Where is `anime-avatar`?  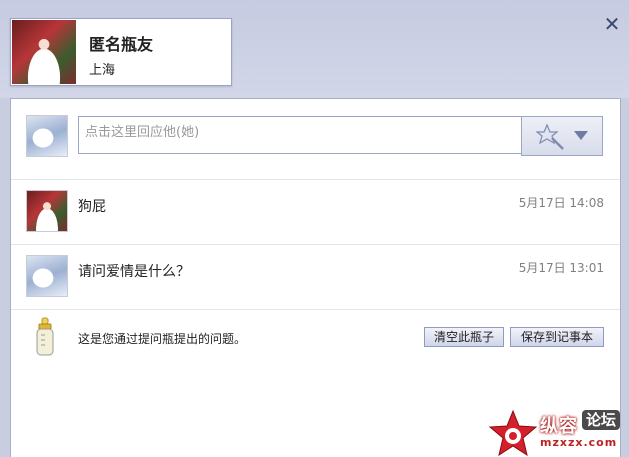 anime-avatar is located at coordinates (47, 276).